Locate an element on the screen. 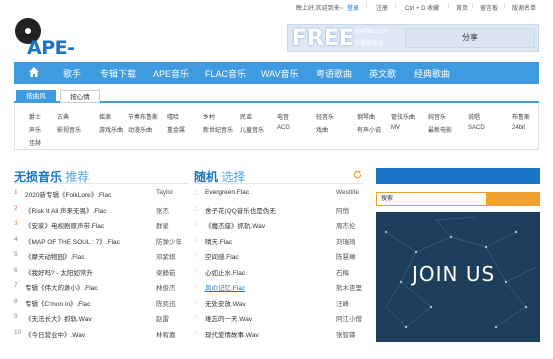  list-item: ∴ 无处安放.Wav 汪峰 is located at coordinates (281, 305).